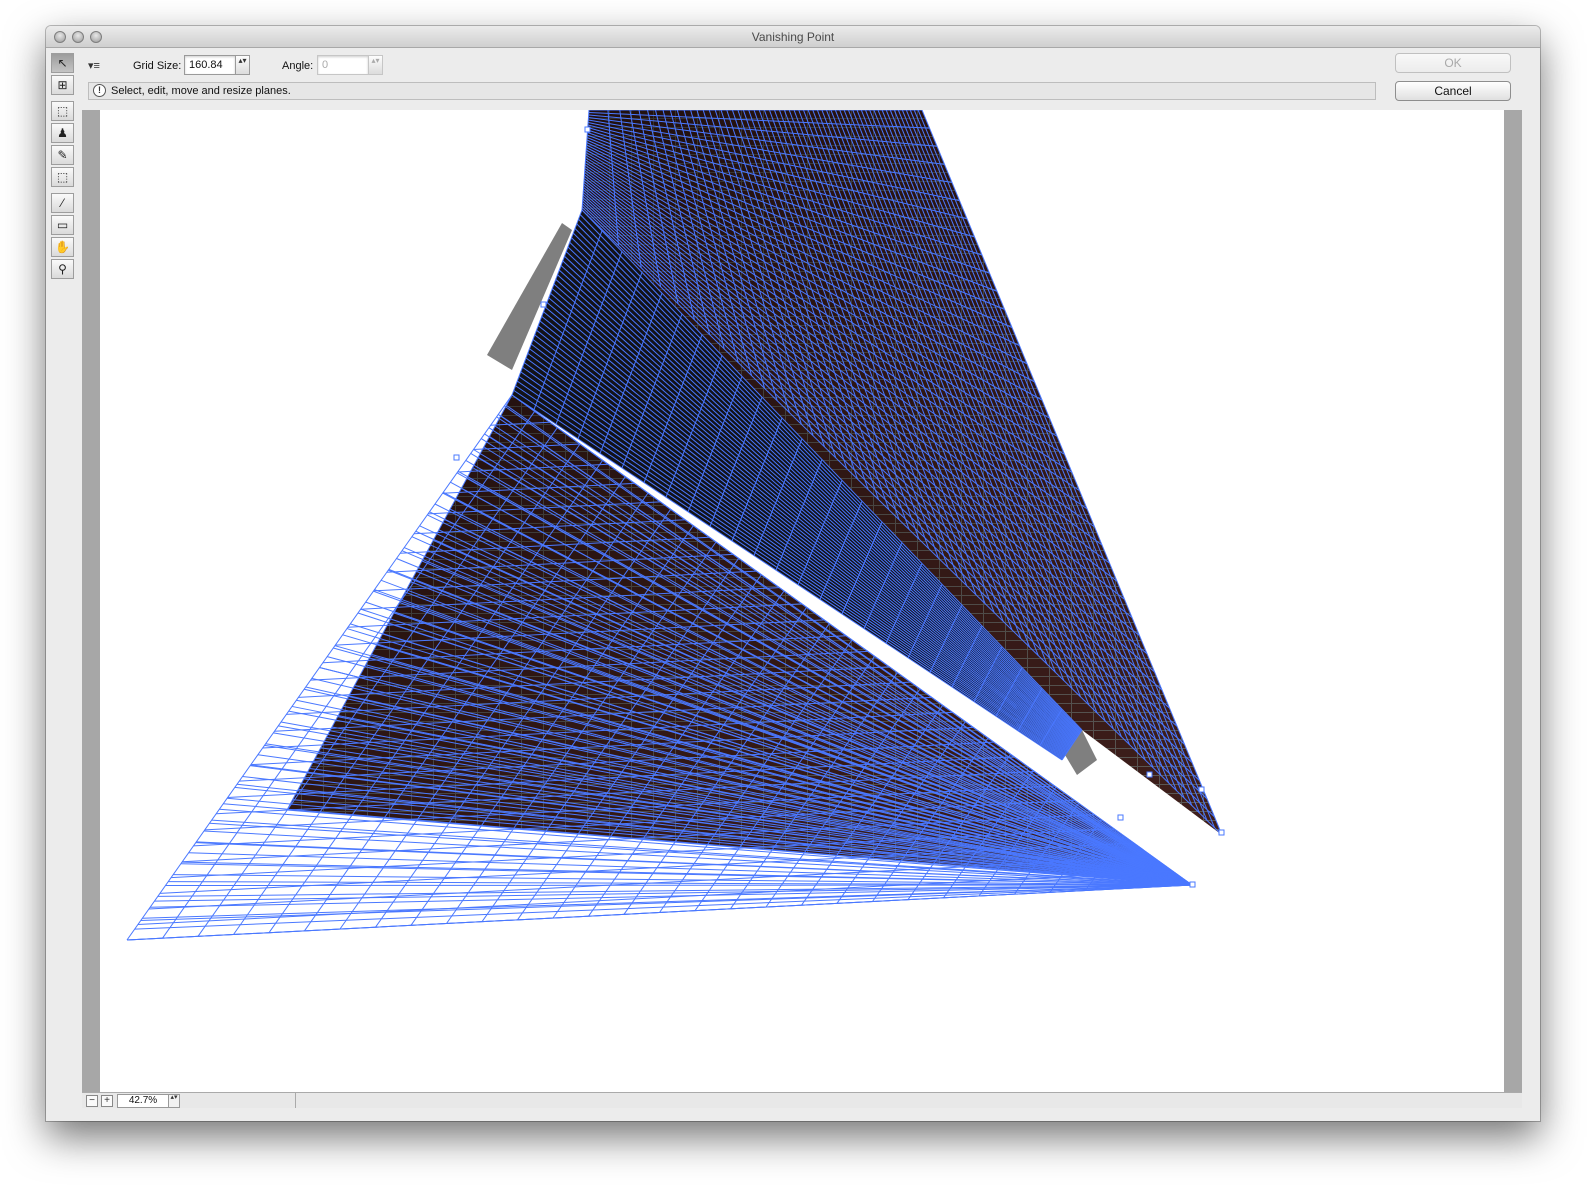 This screenshot has height=1188, width=1587. Describe the element at coordinates (295, 1101) in the screenshot. I see `zoom-bar-divider` at that location.